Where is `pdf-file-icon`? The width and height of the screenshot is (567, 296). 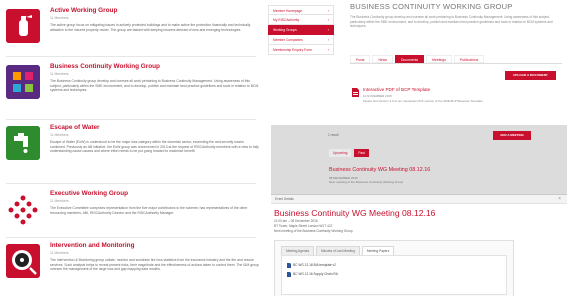
pdf-file-icon is located at coordinates (355, 92).